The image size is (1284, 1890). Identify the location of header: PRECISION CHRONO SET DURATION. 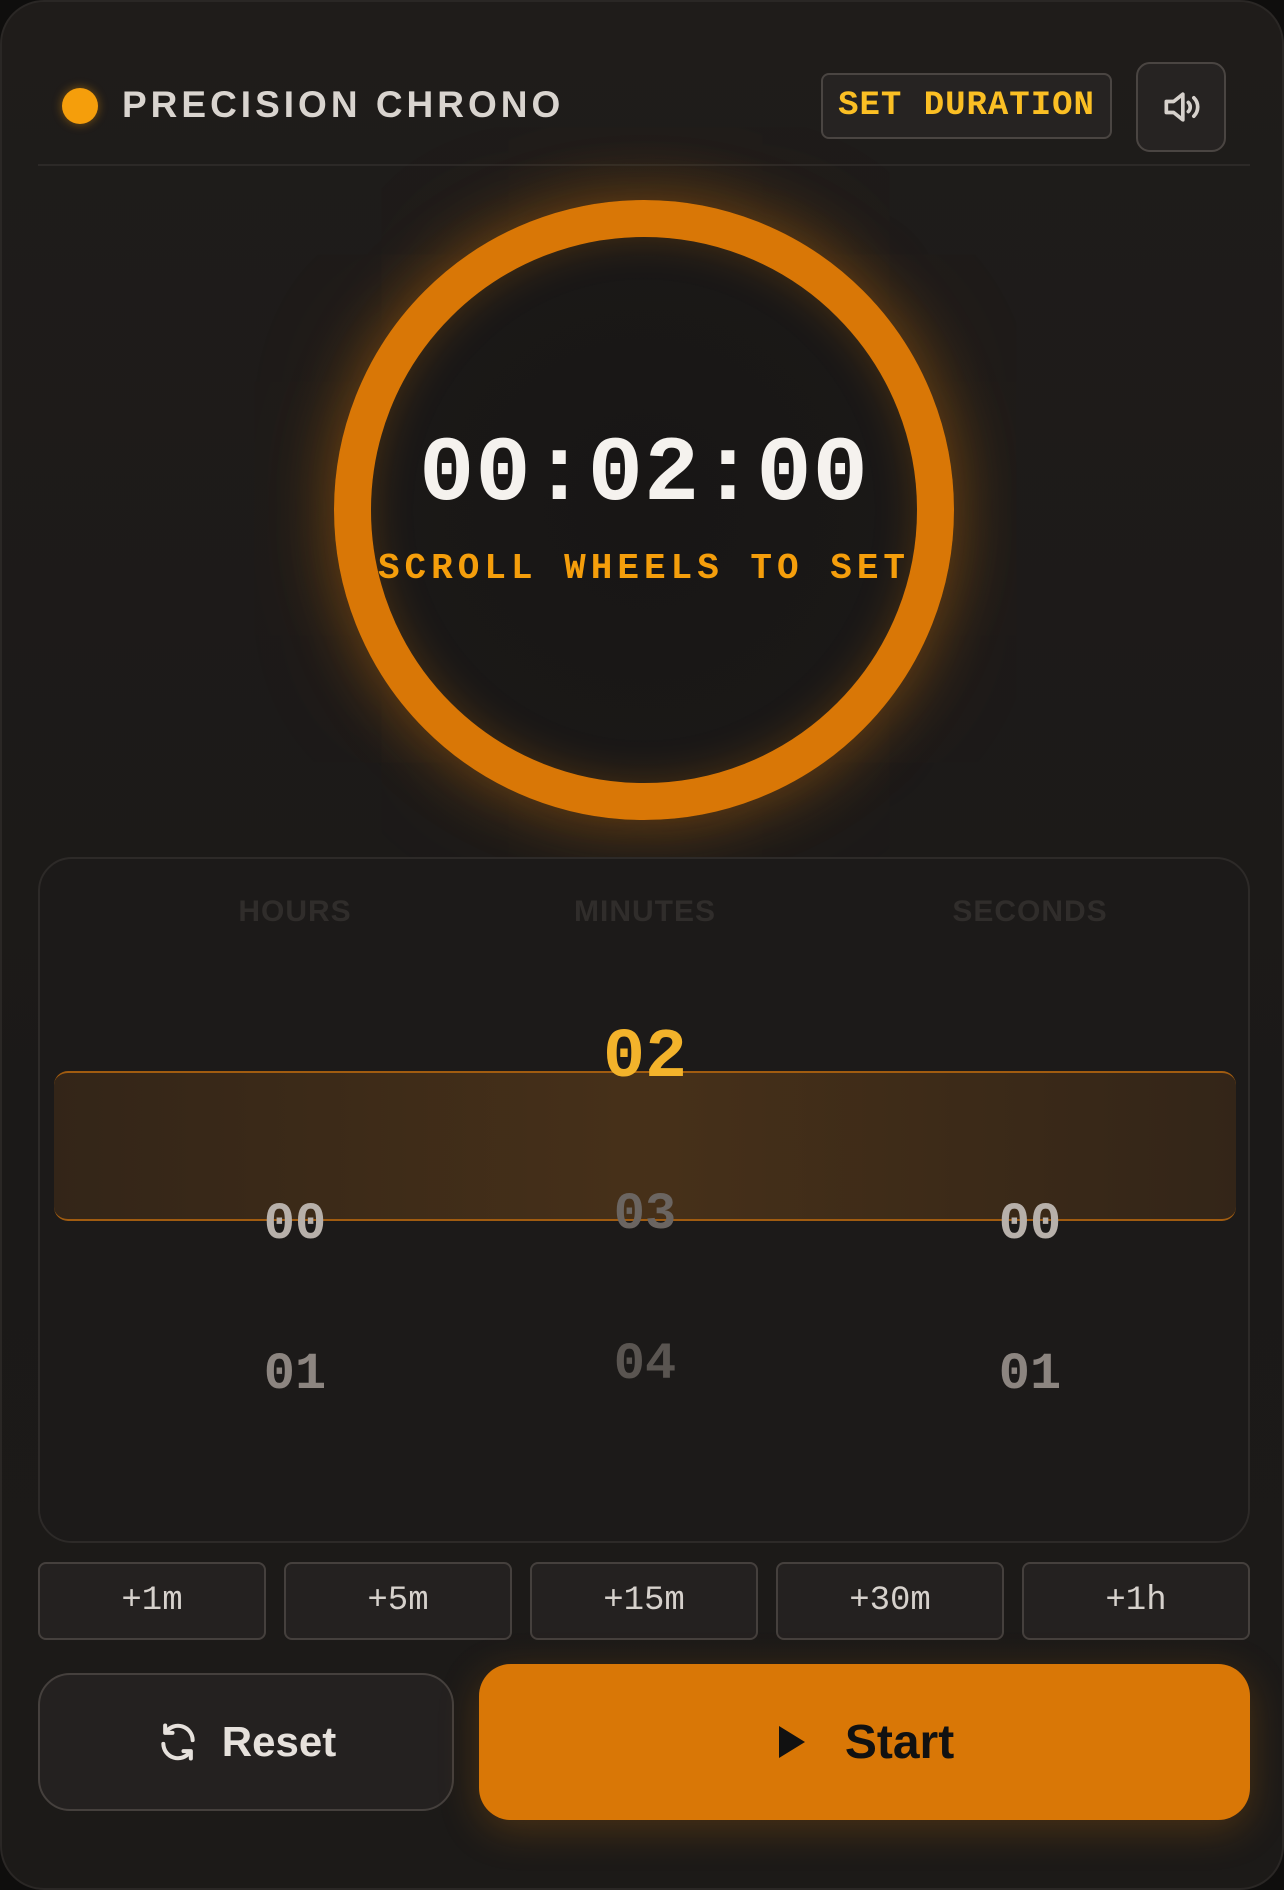
(644, 109).